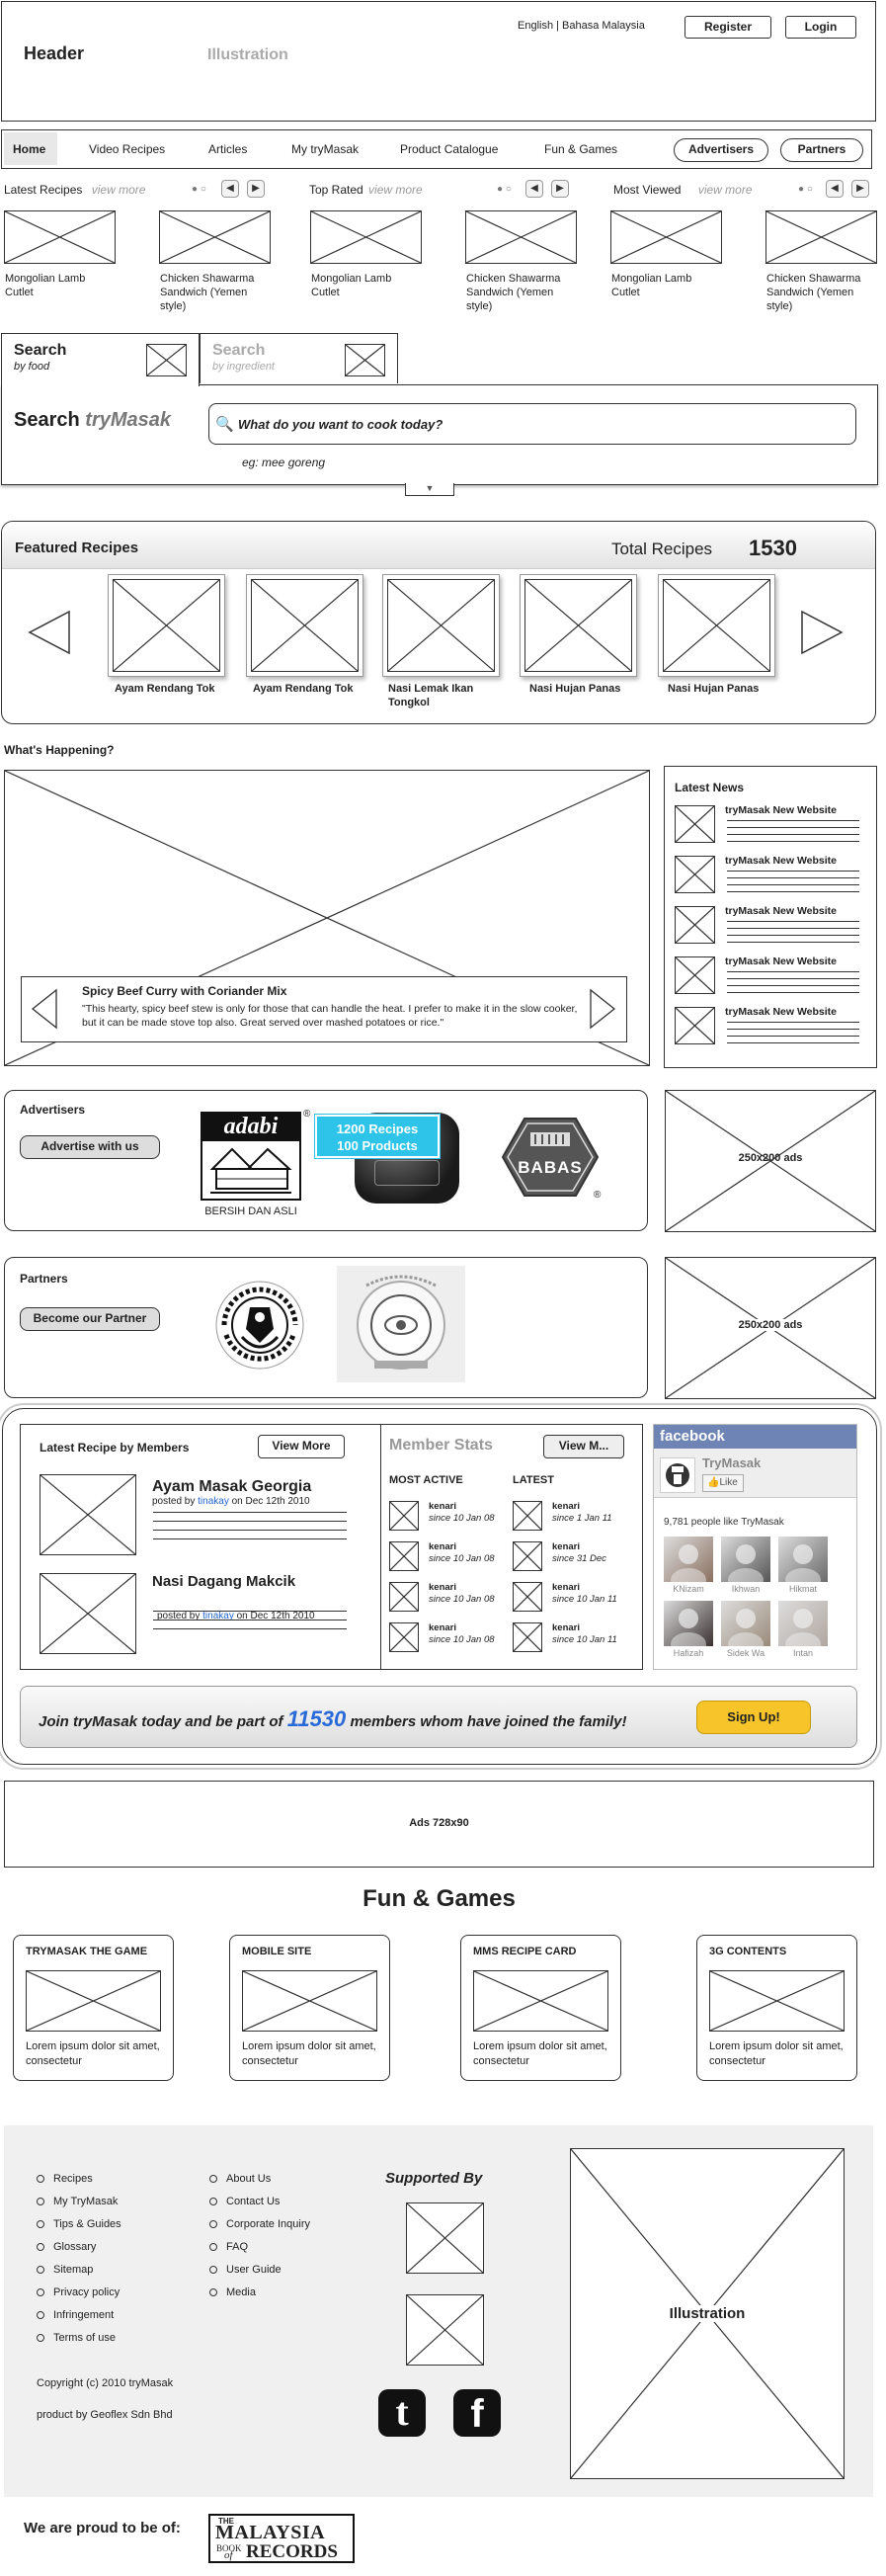  Describe the element at coordinates (377, 1136) in the screenshot. I see `recipes-products-bubble: 1200 Recipes 100 Products` at that location.